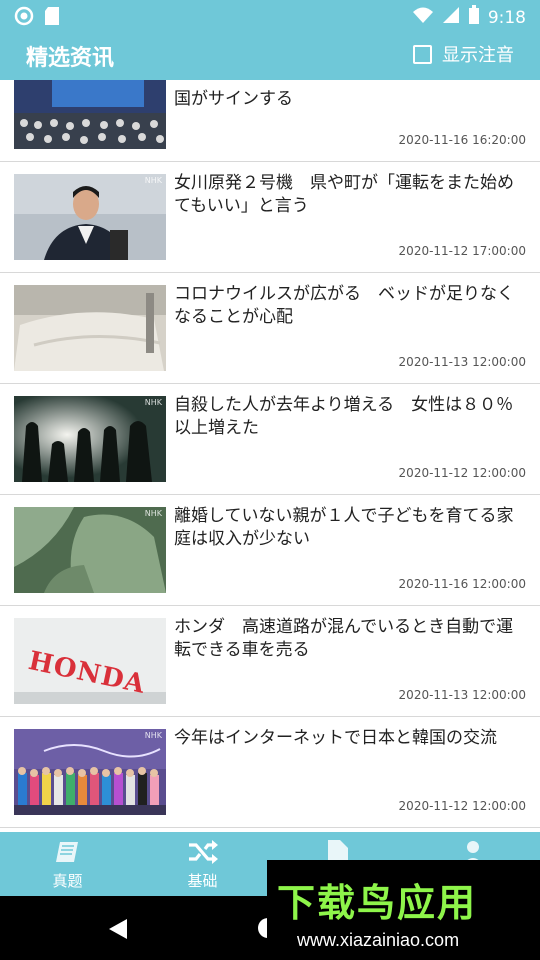 This screenshot has width=540, height=960. I want to click on news-thumbnail: HONDA, so click(90, 661).